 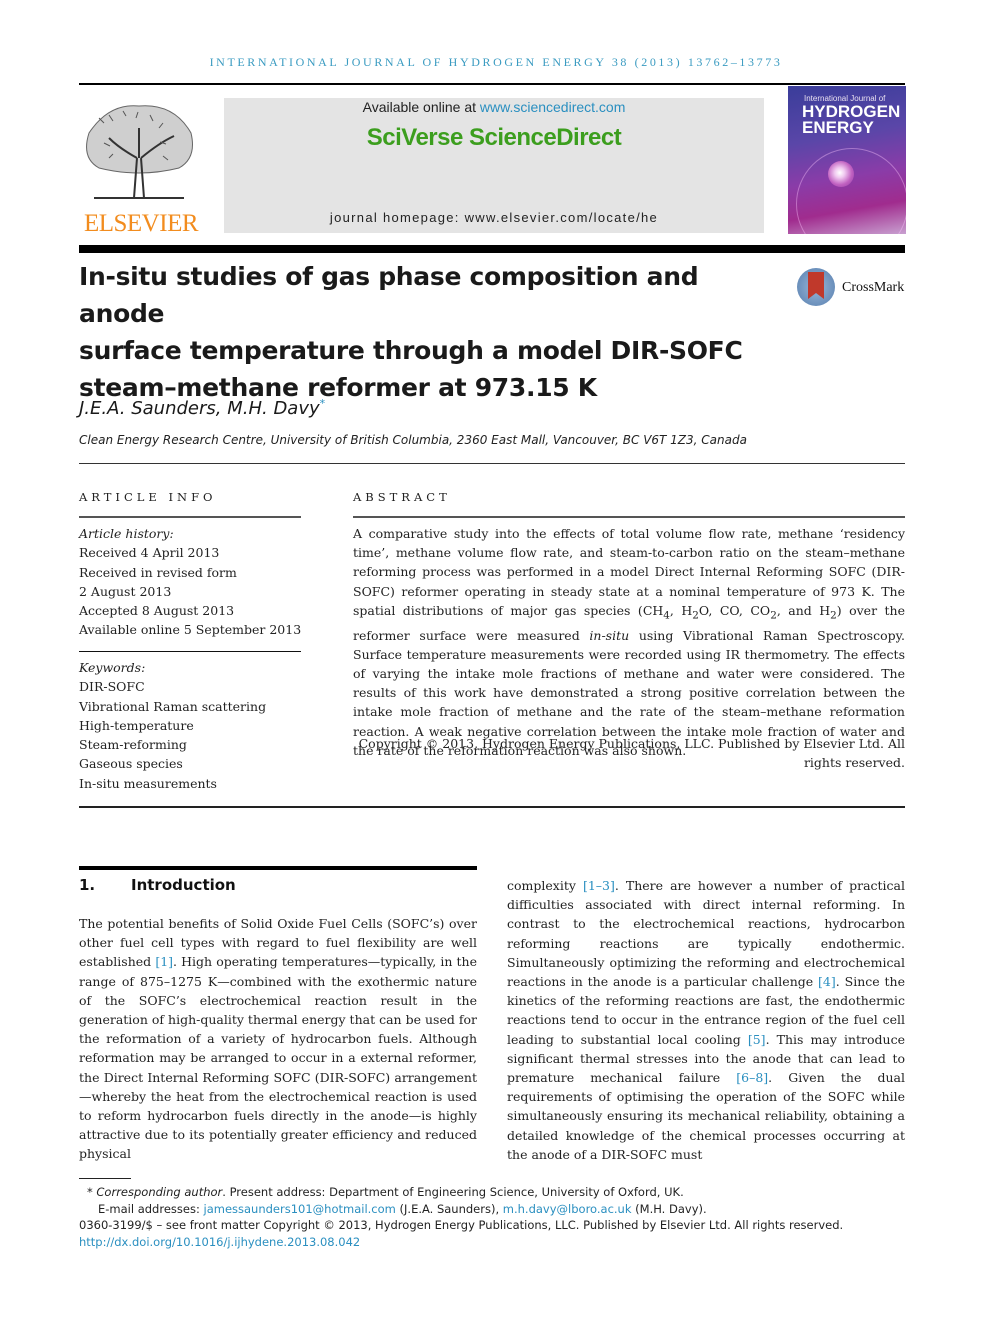 What do you see at coordinates (90, 1192) in the screenshot?
I see `footnote-mark: *` at bounding box center [90, 1192].